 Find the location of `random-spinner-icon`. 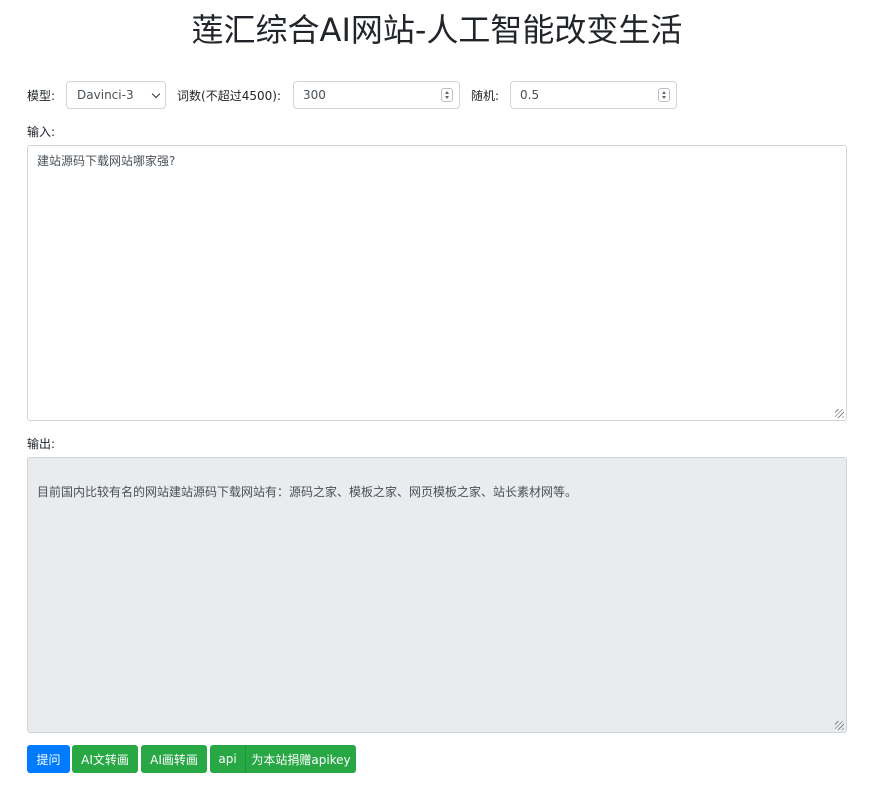

random-spinner-icon is located at coordinates (664, 95).